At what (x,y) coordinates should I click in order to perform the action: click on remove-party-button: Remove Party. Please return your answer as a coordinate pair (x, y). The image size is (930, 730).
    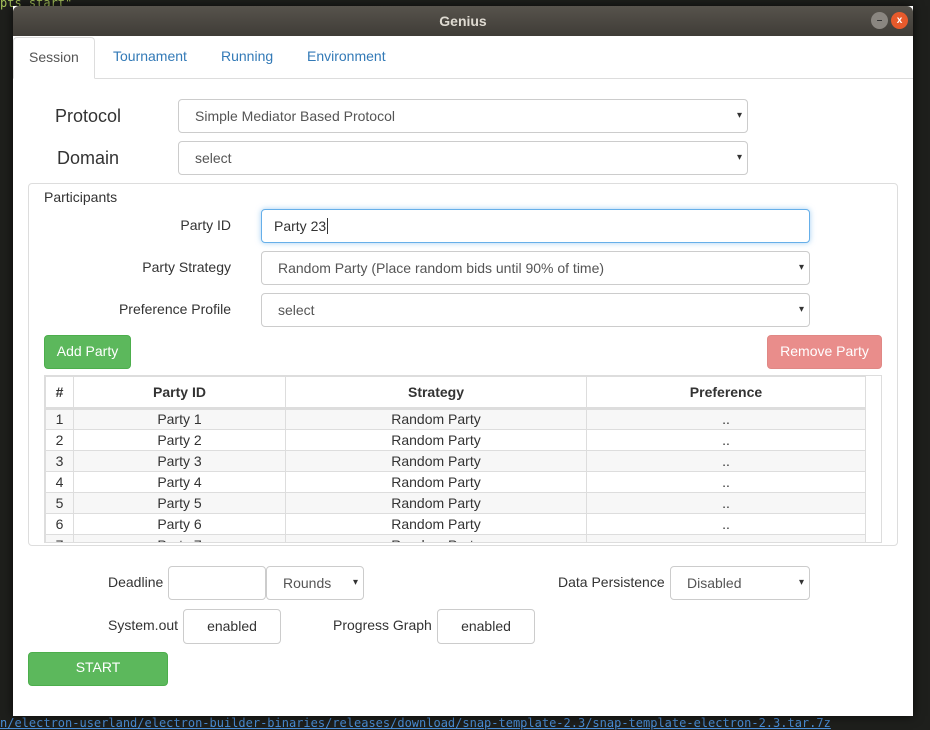
    Looking at the image, I should click on (824, 352).